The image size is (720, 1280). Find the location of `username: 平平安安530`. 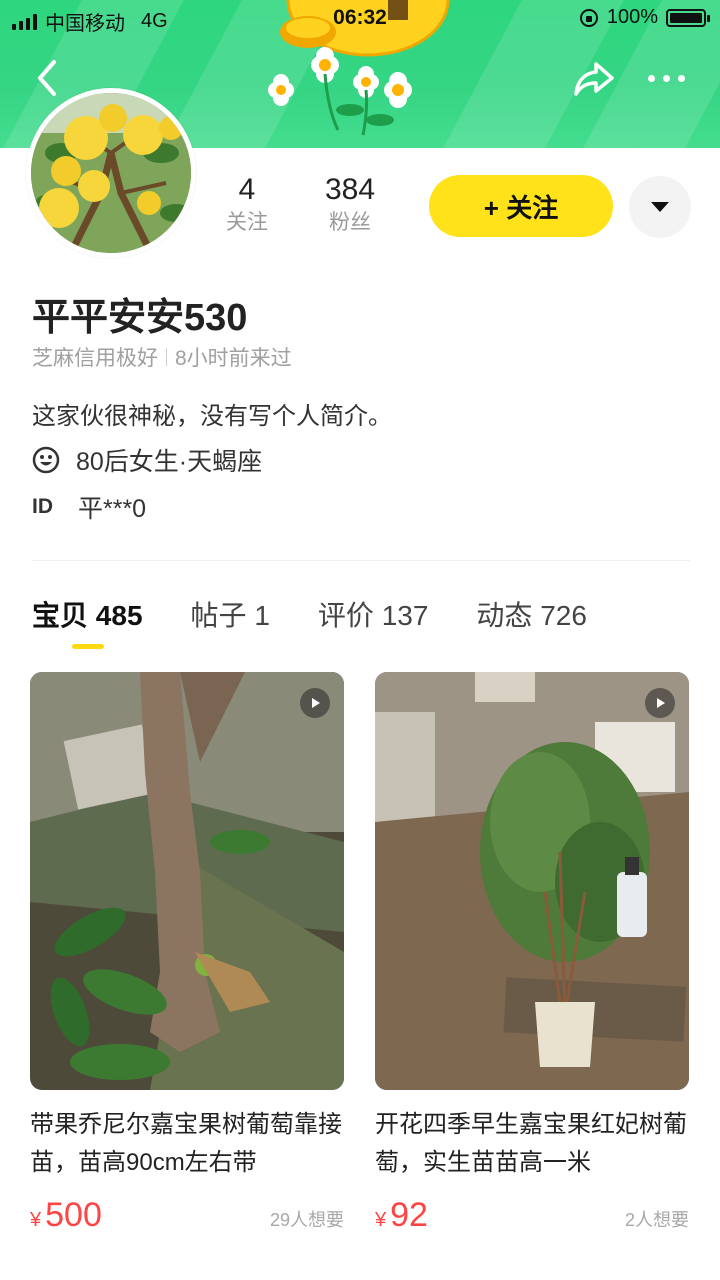

username: 平平安安530 is located at coordinates (140, 318).